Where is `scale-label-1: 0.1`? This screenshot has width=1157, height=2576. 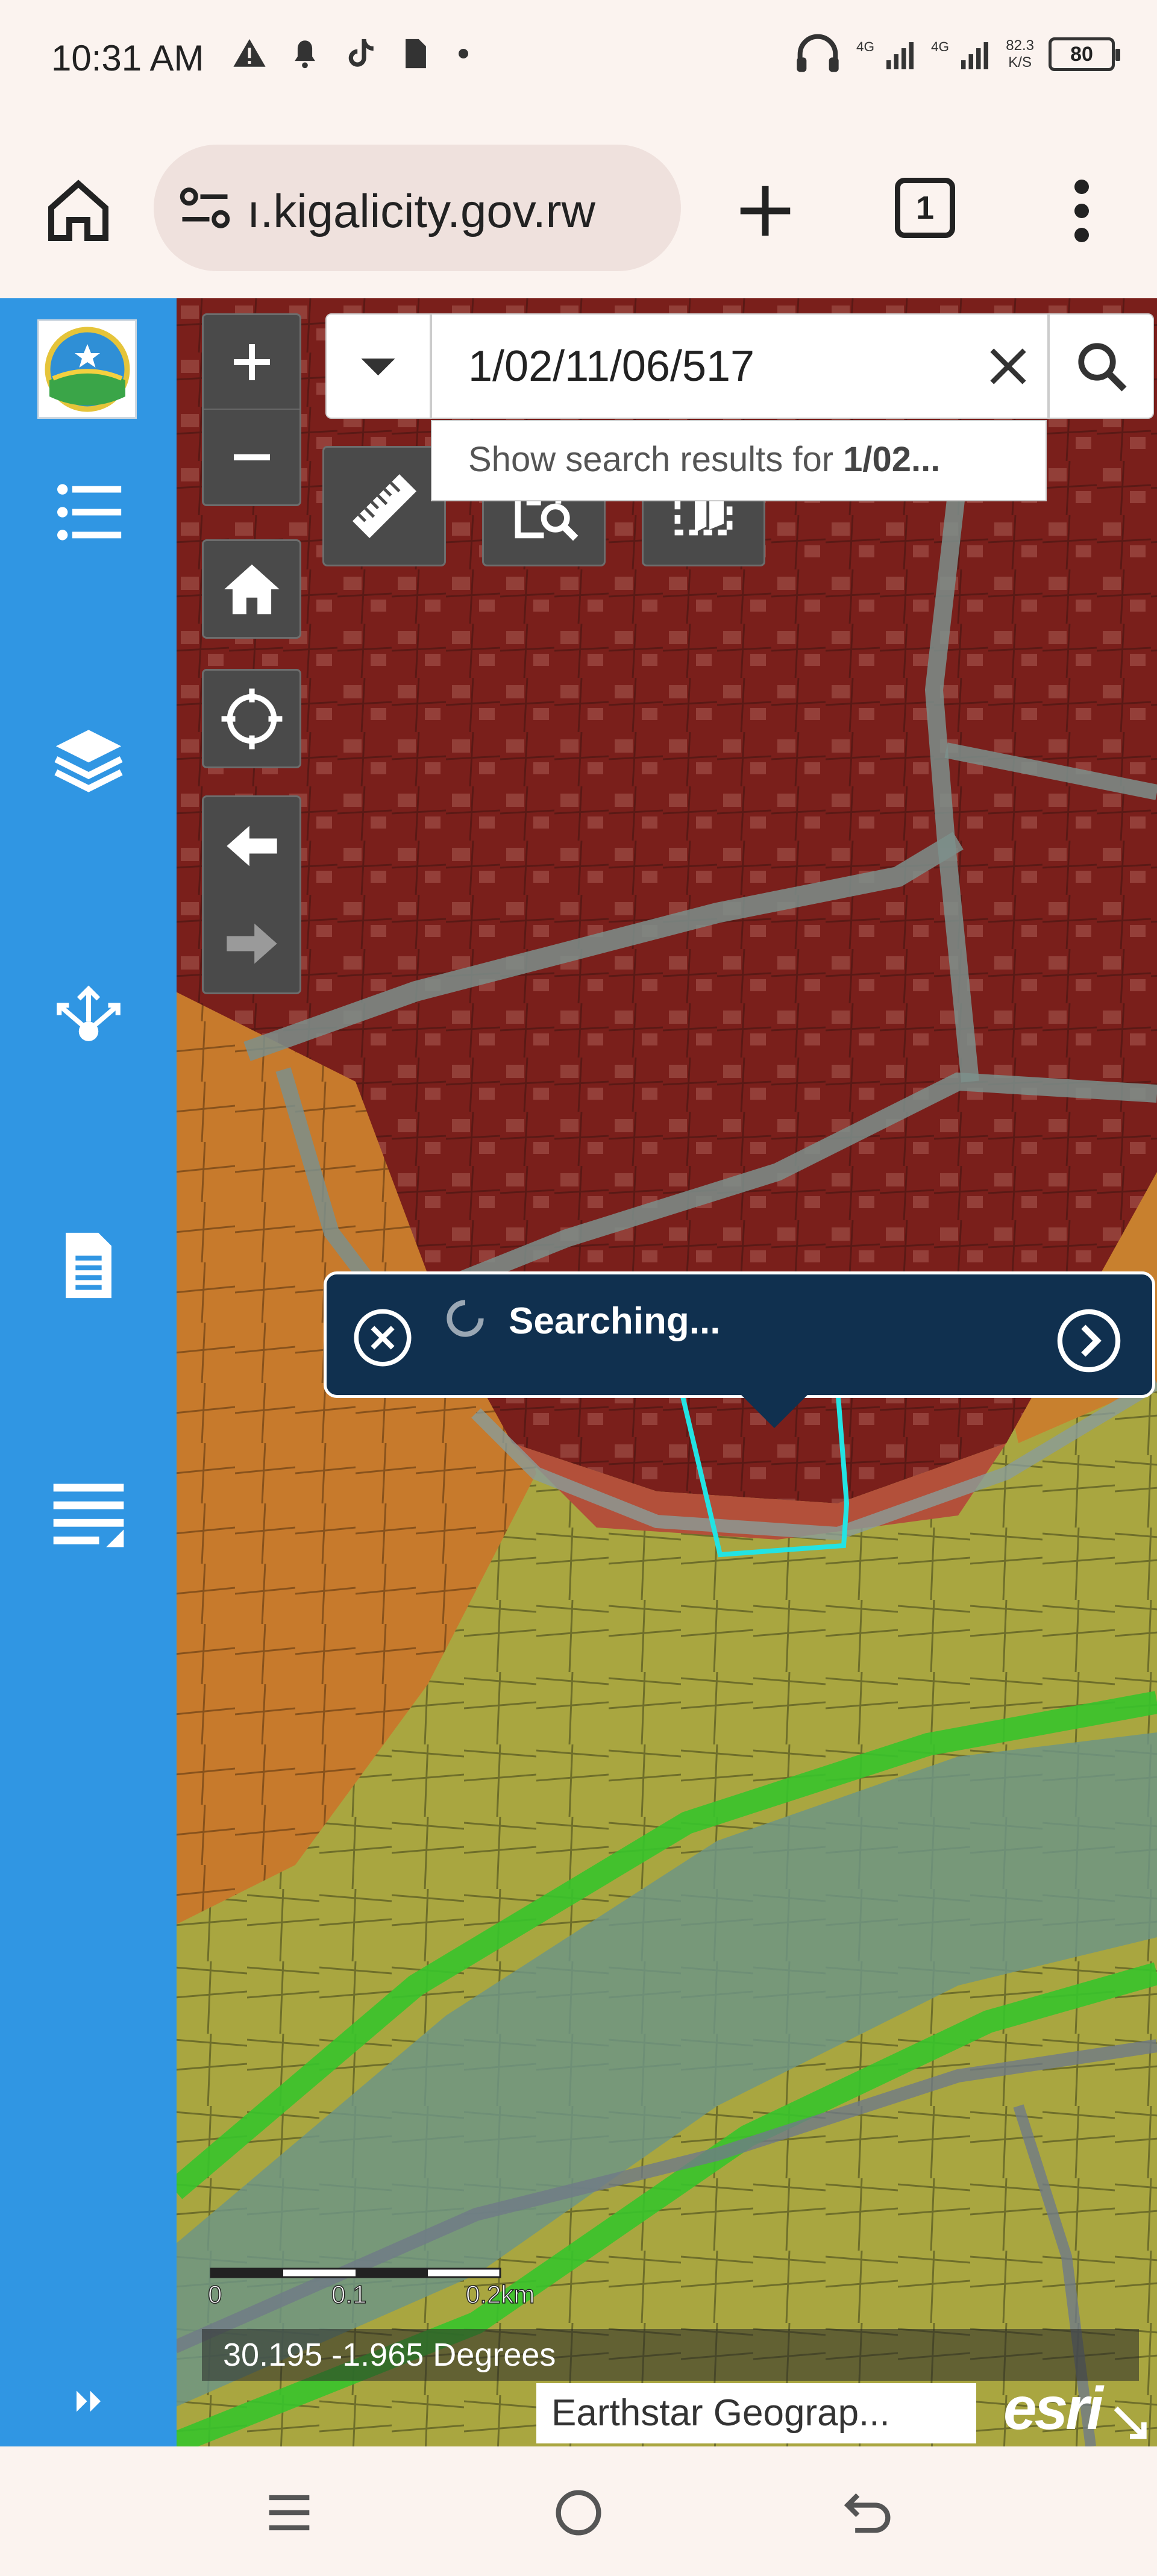 scale-label-1: 0.1 is located at coordinates (349, 2294).